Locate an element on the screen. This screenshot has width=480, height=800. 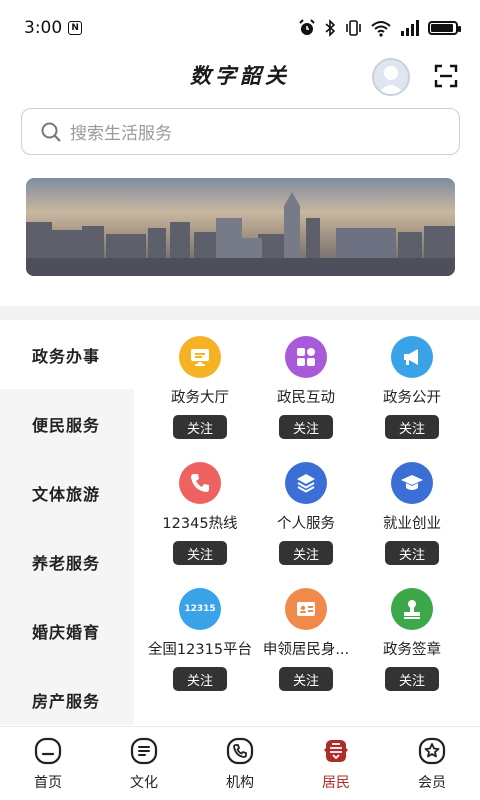
section-divider is located at coordinates (240, 313).